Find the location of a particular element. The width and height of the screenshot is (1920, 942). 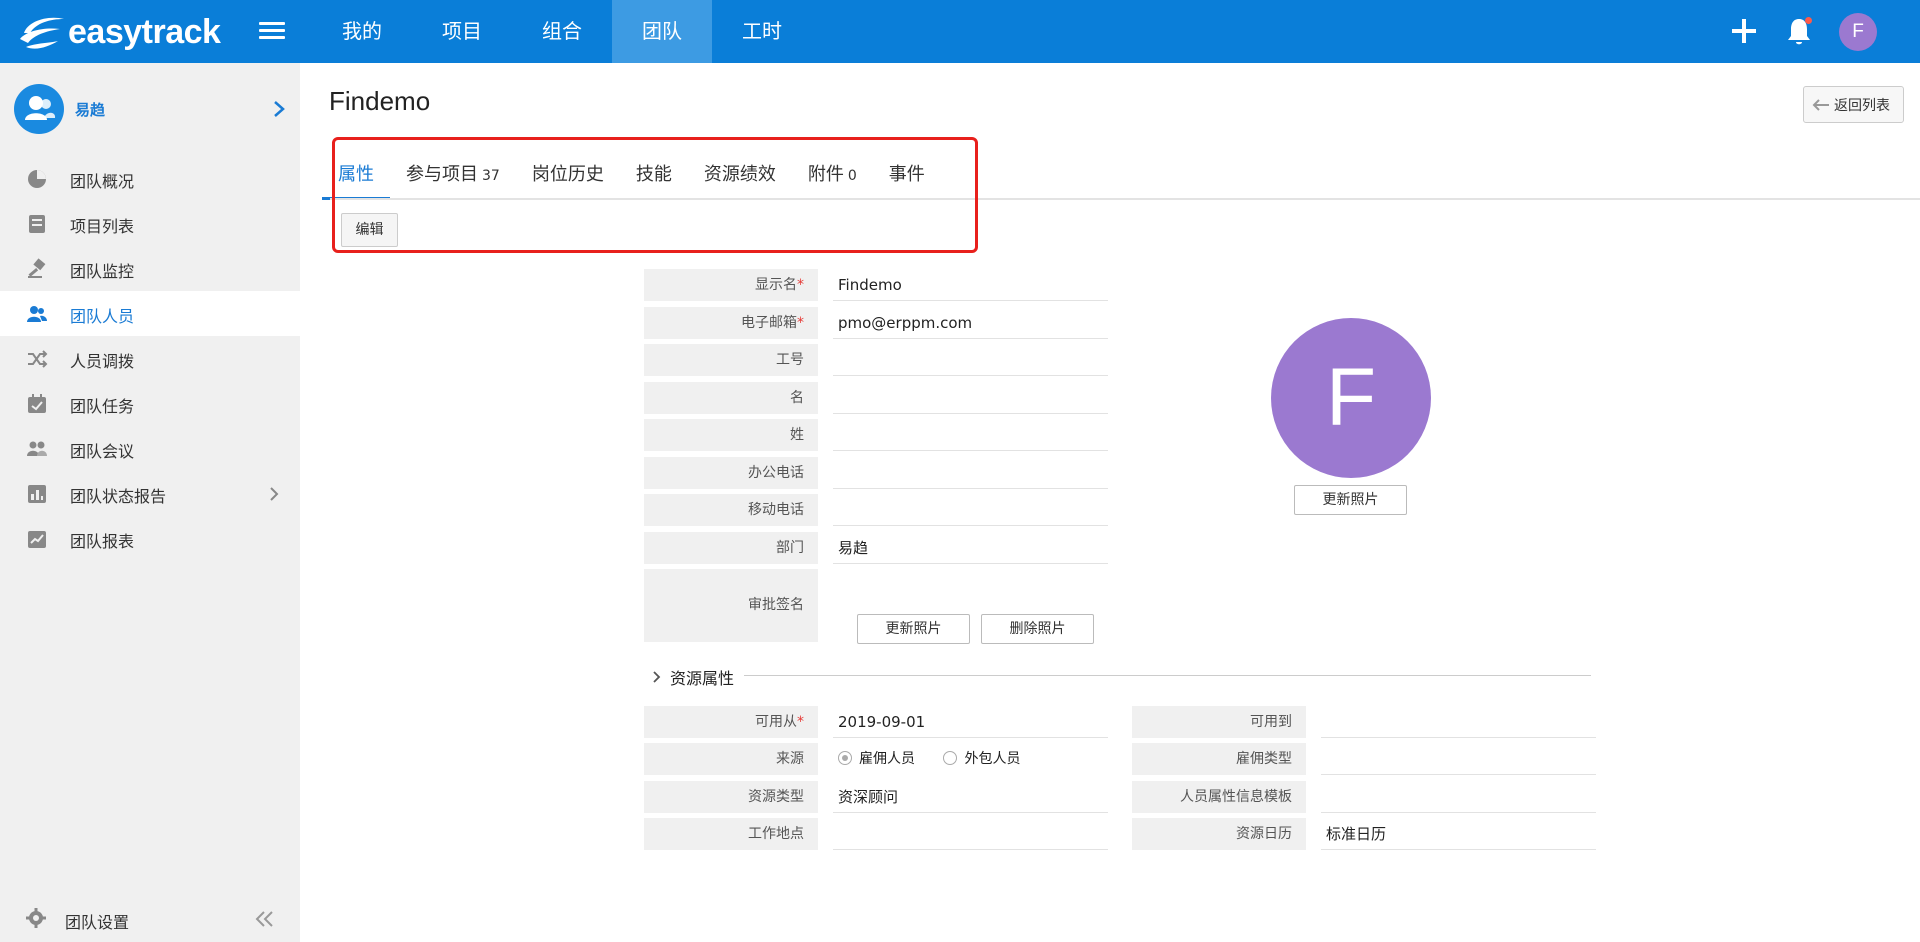

sidebar-item-monitor: 团队监控 is located at coordinates (150, 268).